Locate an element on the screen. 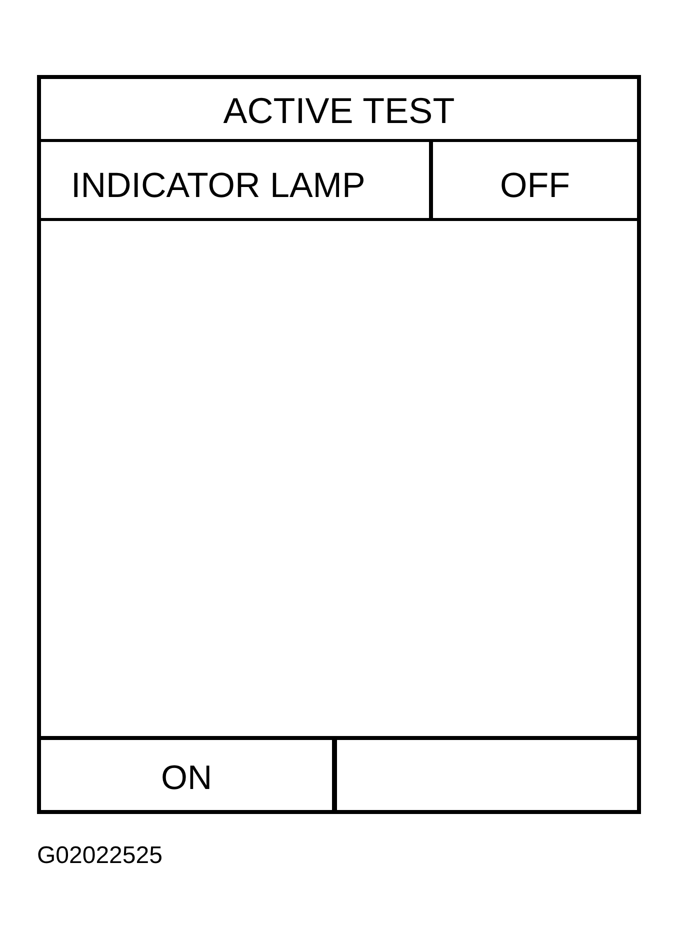  figure-id: G02022525 is located at coordinates (99, 856).